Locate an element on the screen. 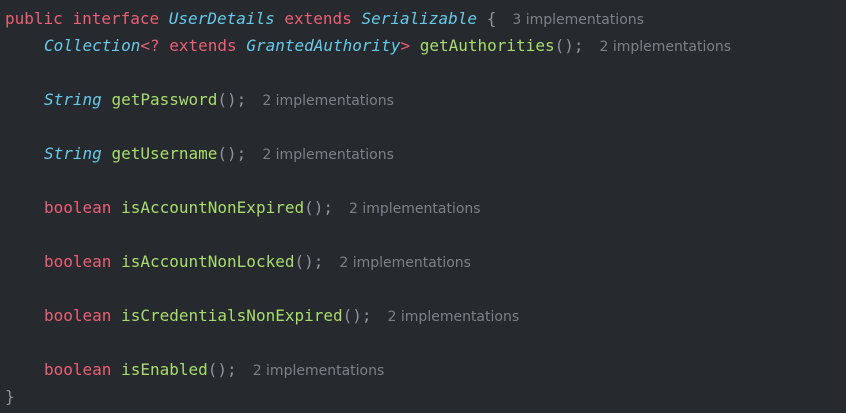 The height and width of the screenshot is (413, 846). parent-interface-name: Serializable is located at coordinates (419, 18).